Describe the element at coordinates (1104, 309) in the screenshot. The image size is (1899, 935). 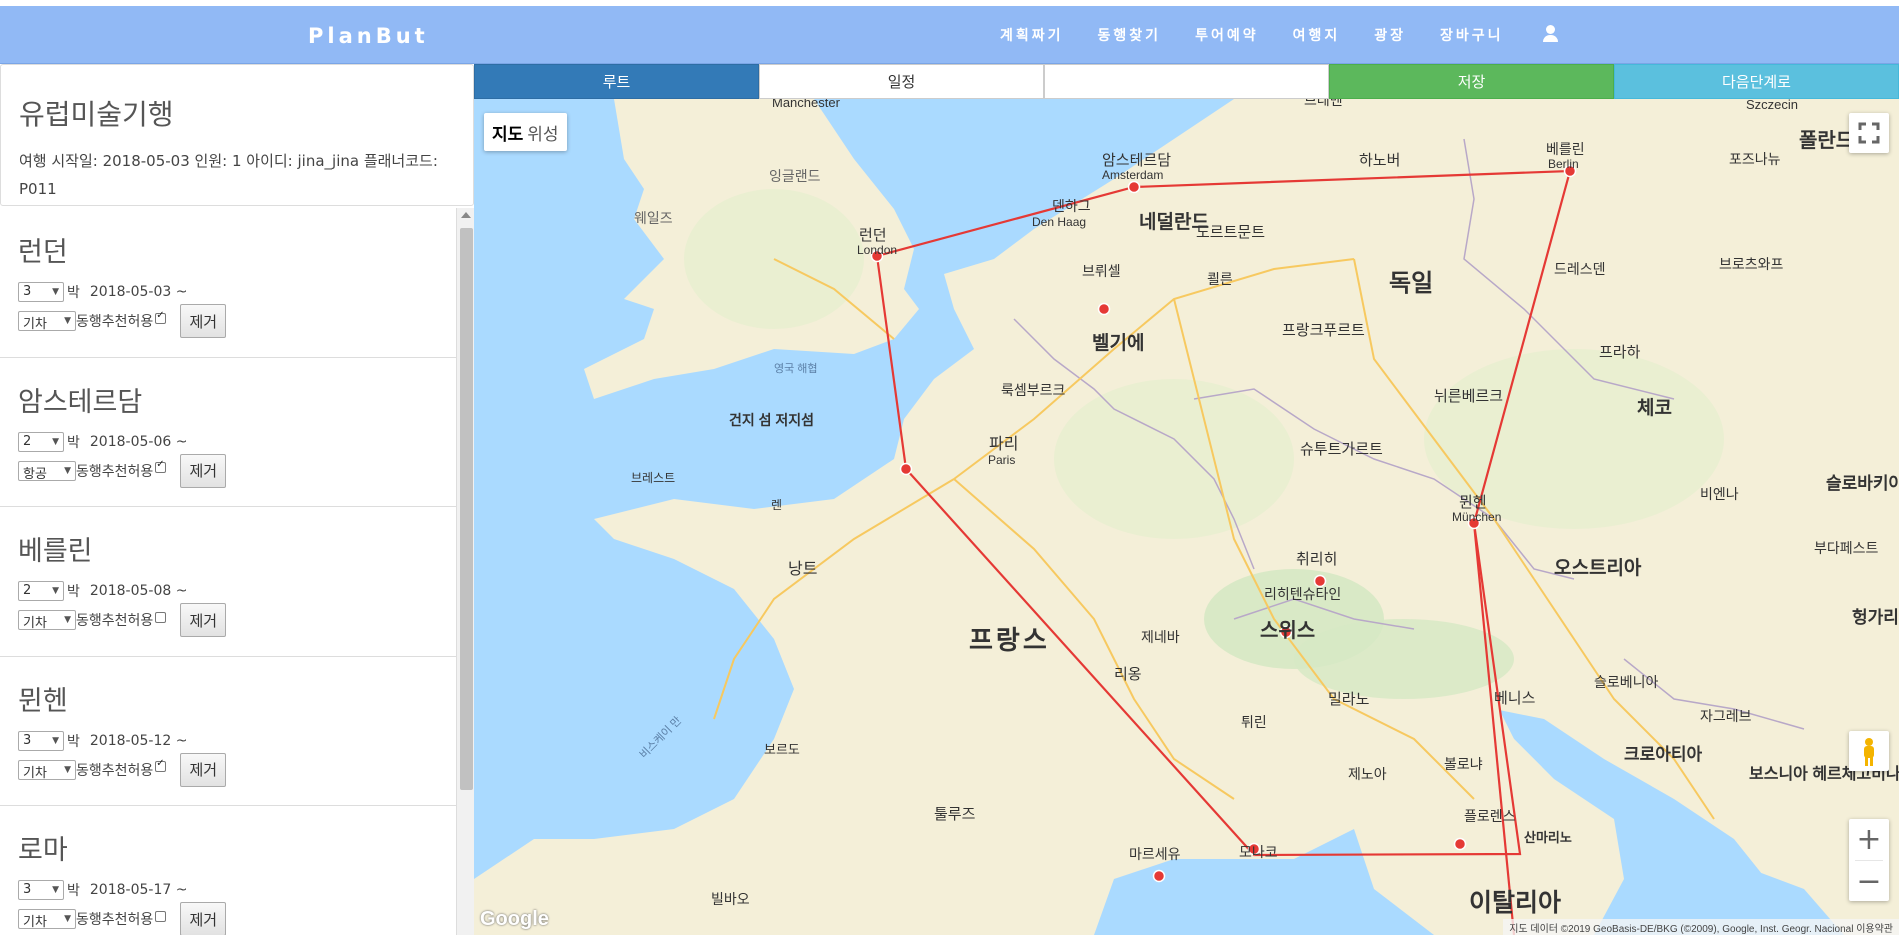
I see `marker-brussel-icon` at that location.